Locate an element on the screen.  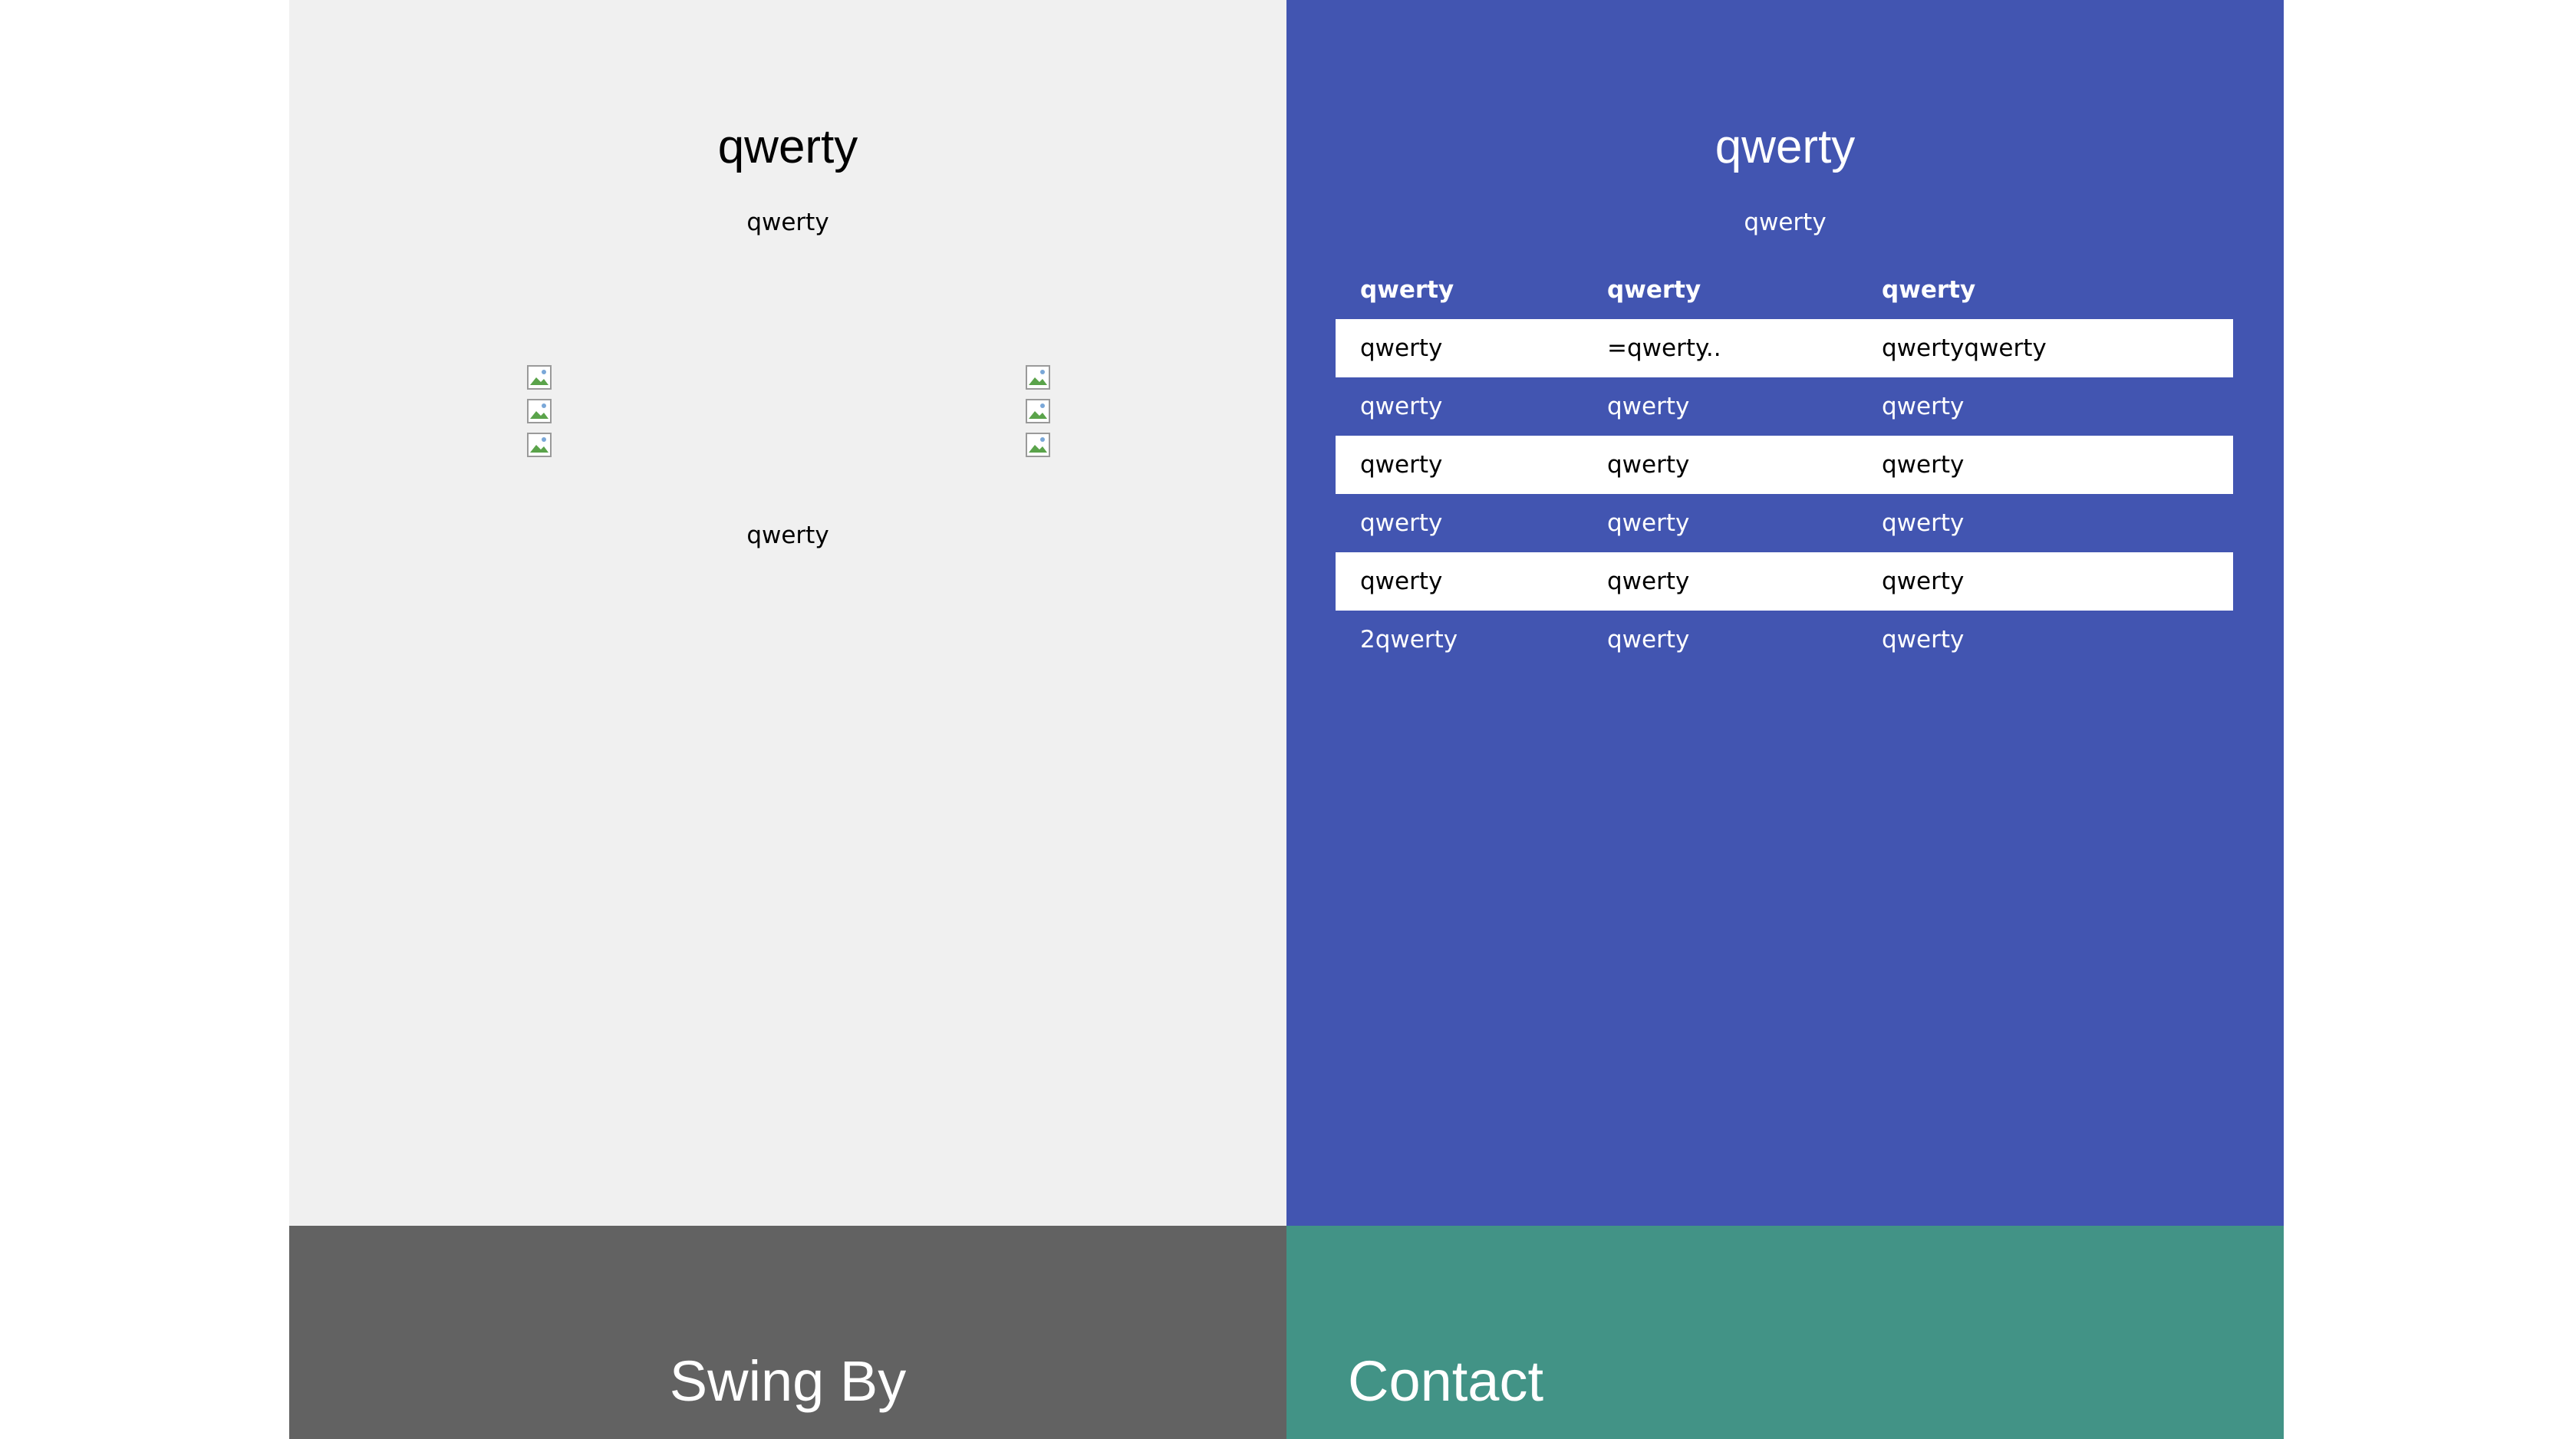
right-image-column is located at coordinates (1039, 416).